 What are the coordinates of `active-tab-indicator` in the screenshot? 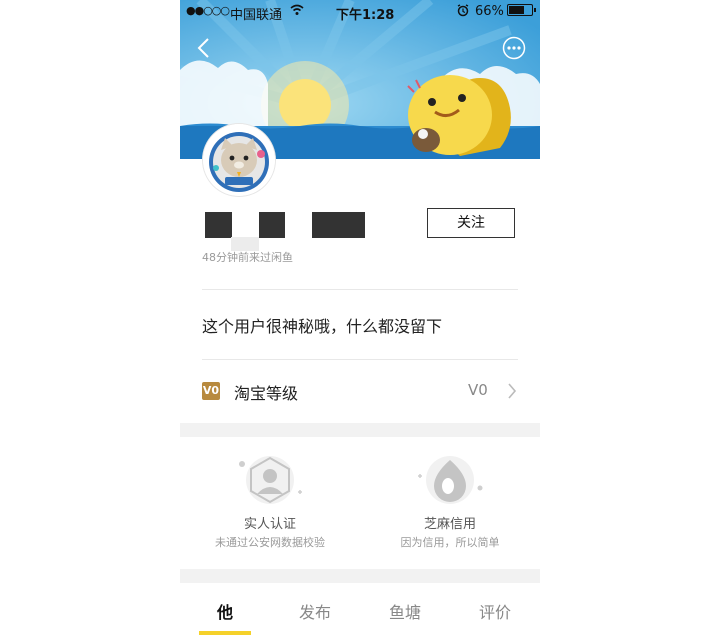 It's located at (225, 633).